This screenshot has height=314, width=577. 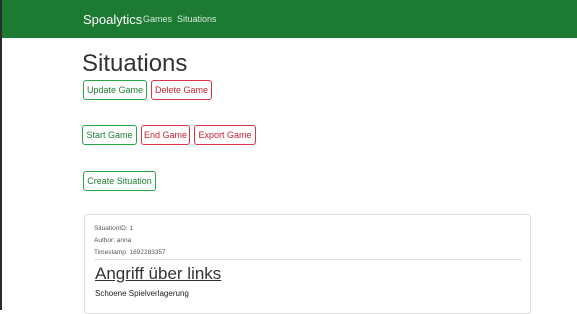 I want to click on delete-game-button: Delete Game, so click(x=181, y=90).